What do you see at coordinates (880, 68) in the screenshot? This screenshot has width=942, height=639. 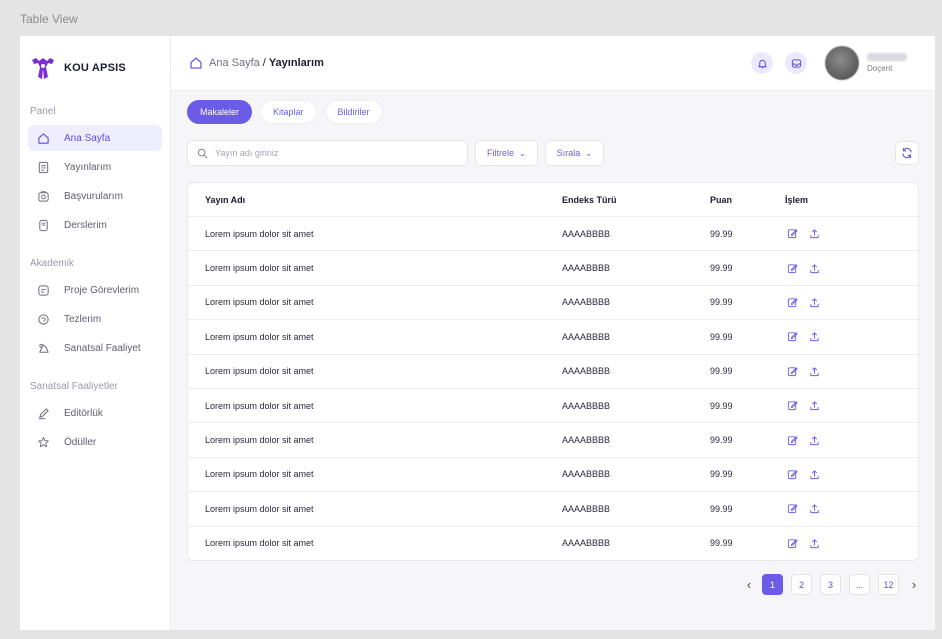 I see `user-role: Doçent` at bounding box center [880, 68].